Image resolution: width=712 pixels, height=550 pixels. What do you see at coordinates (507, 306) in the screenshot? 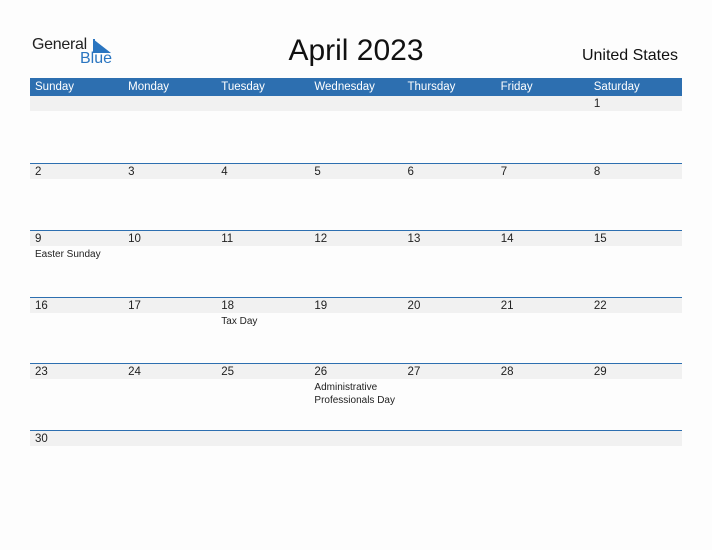
I see `day-number: 21` at bounding box center [507, 306].